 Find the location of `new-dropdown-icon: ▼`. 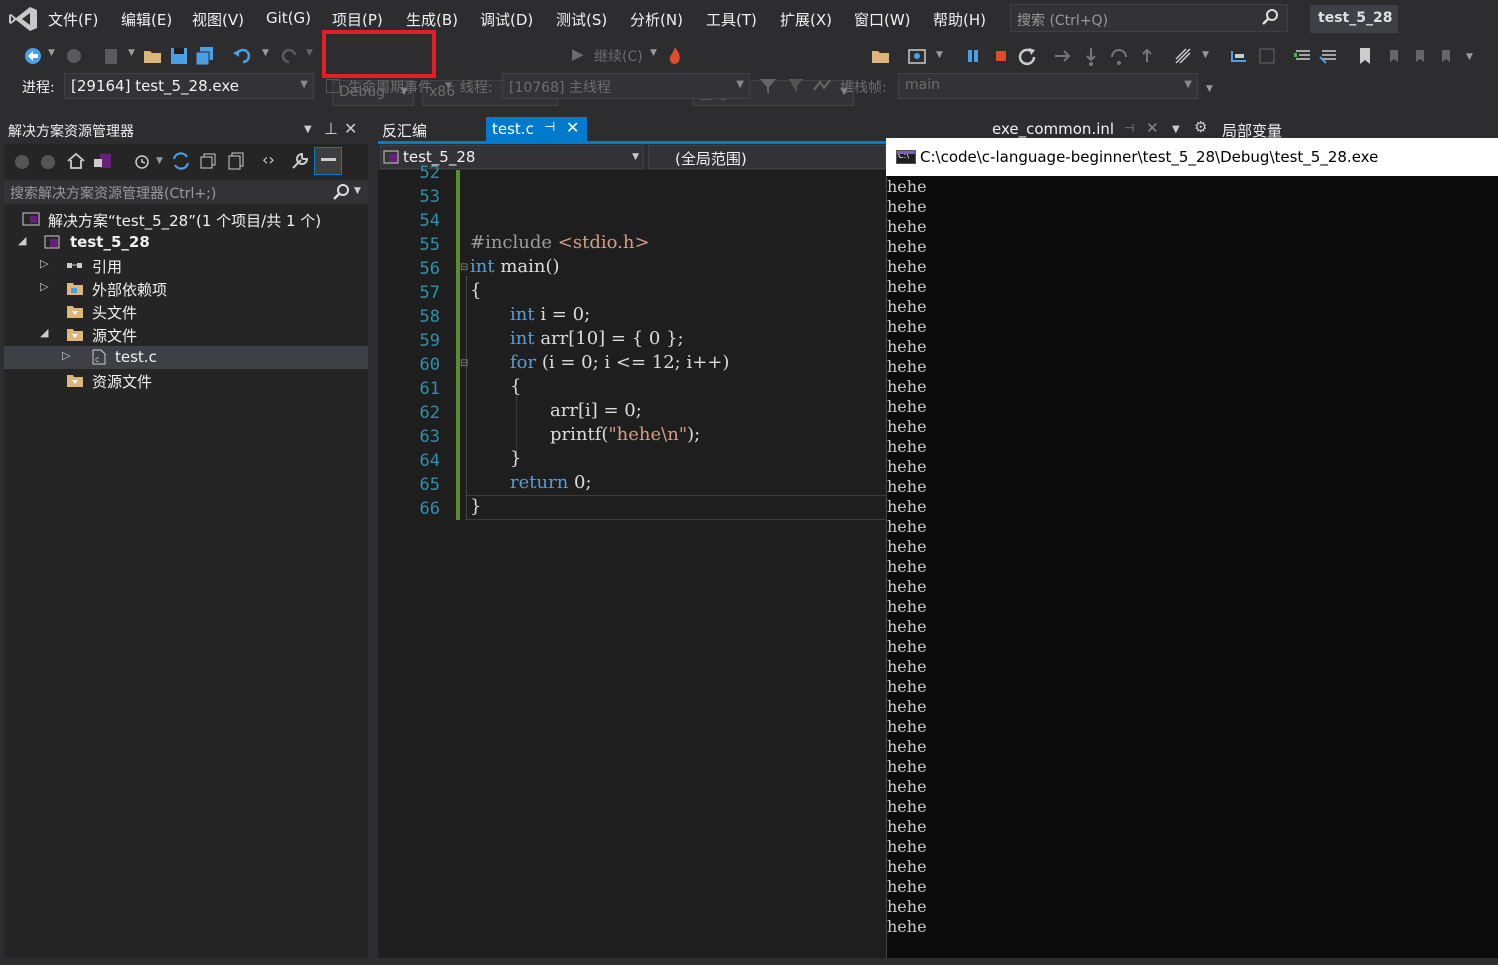

new-dropdown-icon: ▼ is located at coordinates (131, 53).